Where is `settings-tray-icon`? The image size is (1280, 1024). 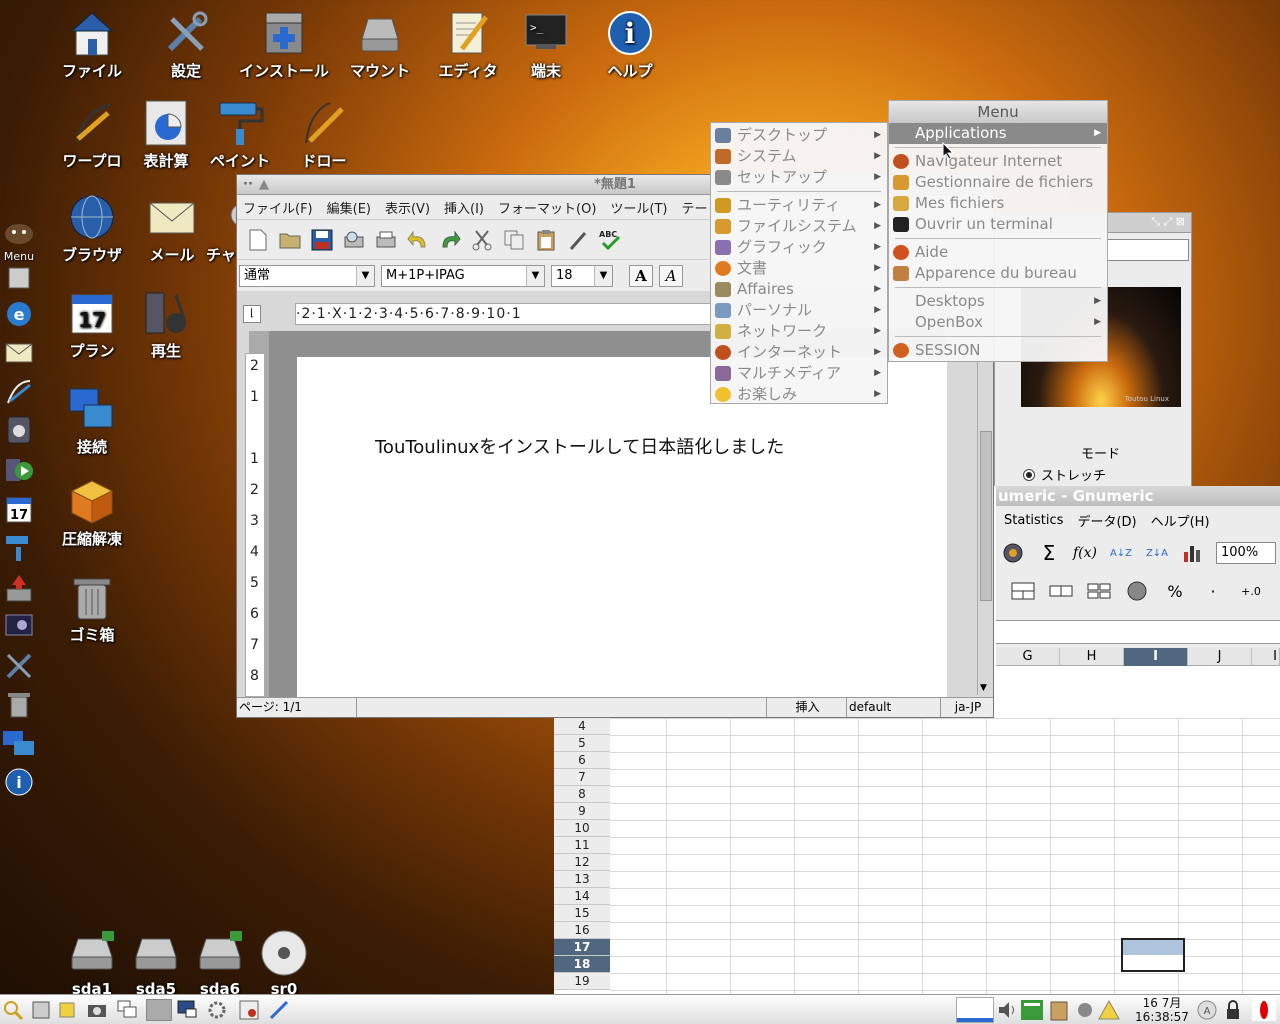
settings-tray-icon is located at coordinates (1085, 1010).